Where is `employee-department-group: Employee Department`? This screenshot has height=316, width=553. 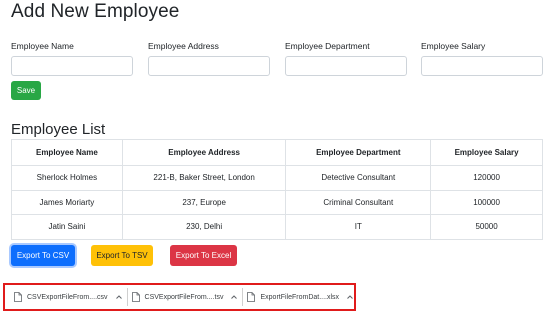 employee-department-group: Employee Department is located at coordinates (346, 58).